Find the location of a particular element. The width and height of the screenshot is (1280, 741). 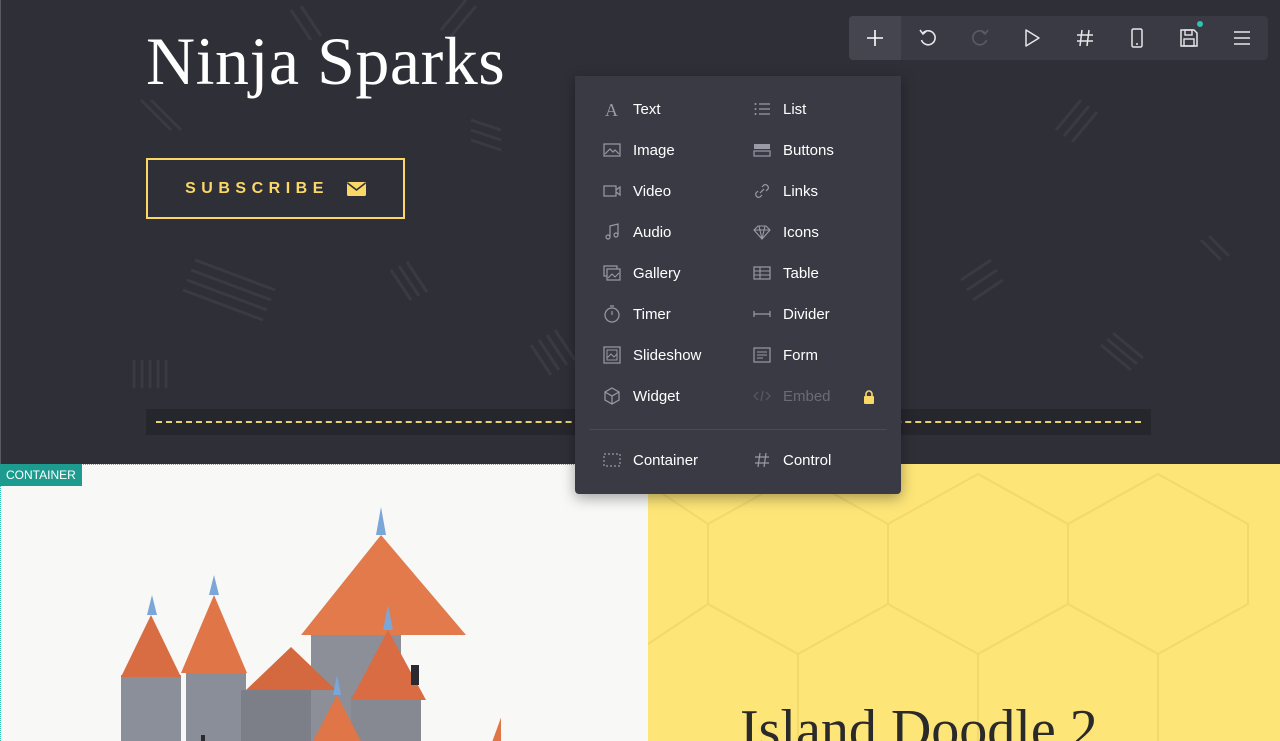

play-icon is located at coordinates (1033, 38).